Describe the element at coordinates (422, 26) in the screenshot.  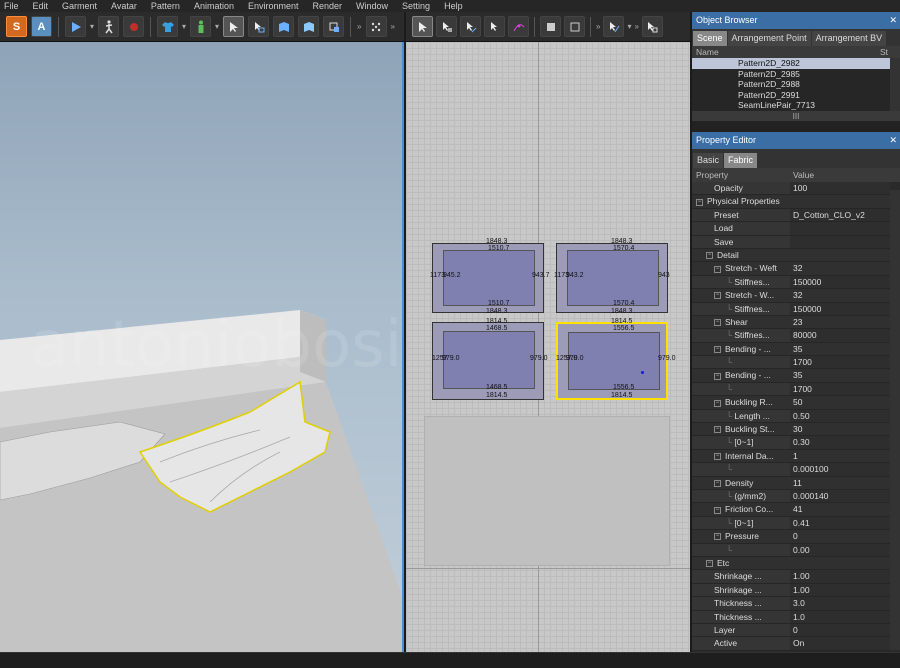
I see `select-pattern-button` at that location.